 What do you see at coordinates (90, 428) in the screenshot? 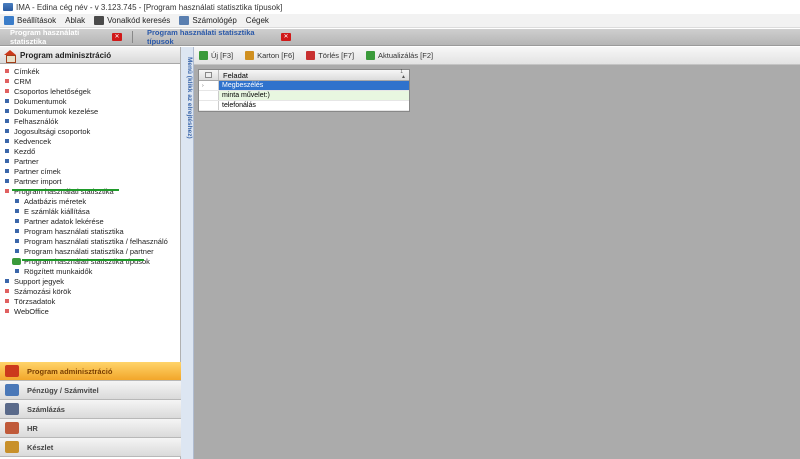
I see `nav-button-hr: HR` at bounding box center [90, 428].